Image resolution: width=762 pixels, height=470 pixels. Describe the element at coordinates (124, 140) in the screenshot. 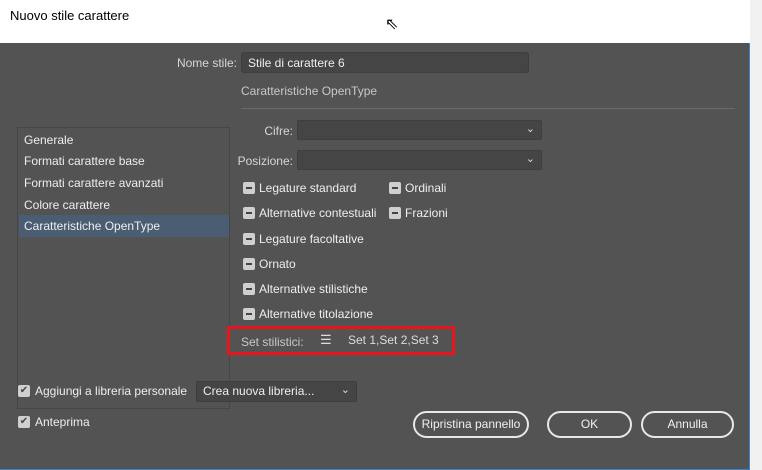

I see `sidebar-item-generale: Generale` at that location.